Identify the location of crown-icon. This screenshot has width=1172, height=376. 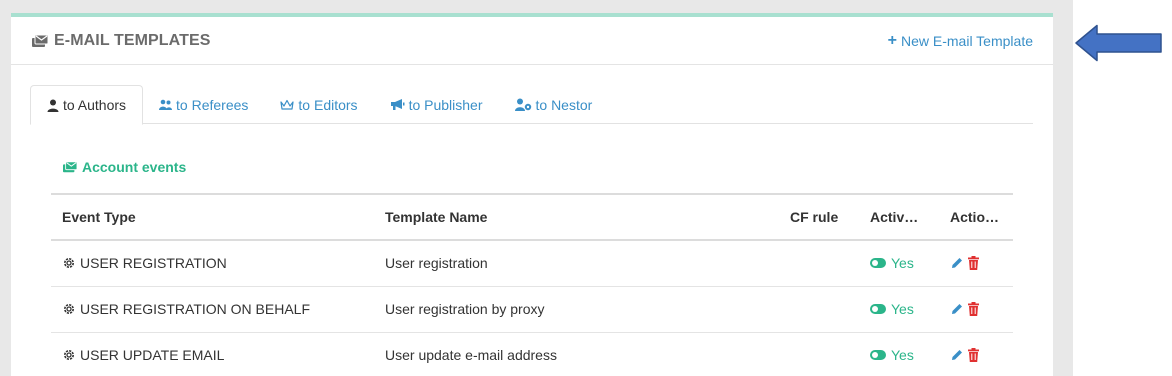
(287, 104).